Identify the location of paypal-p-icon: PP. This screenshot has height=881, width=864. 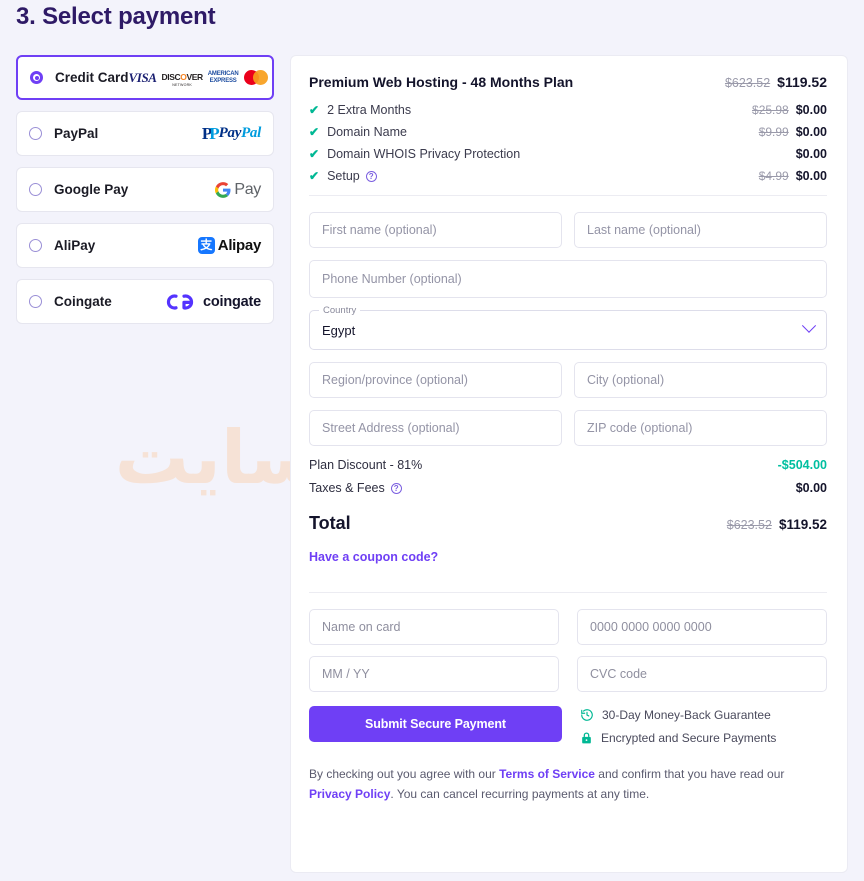
(210, 133).